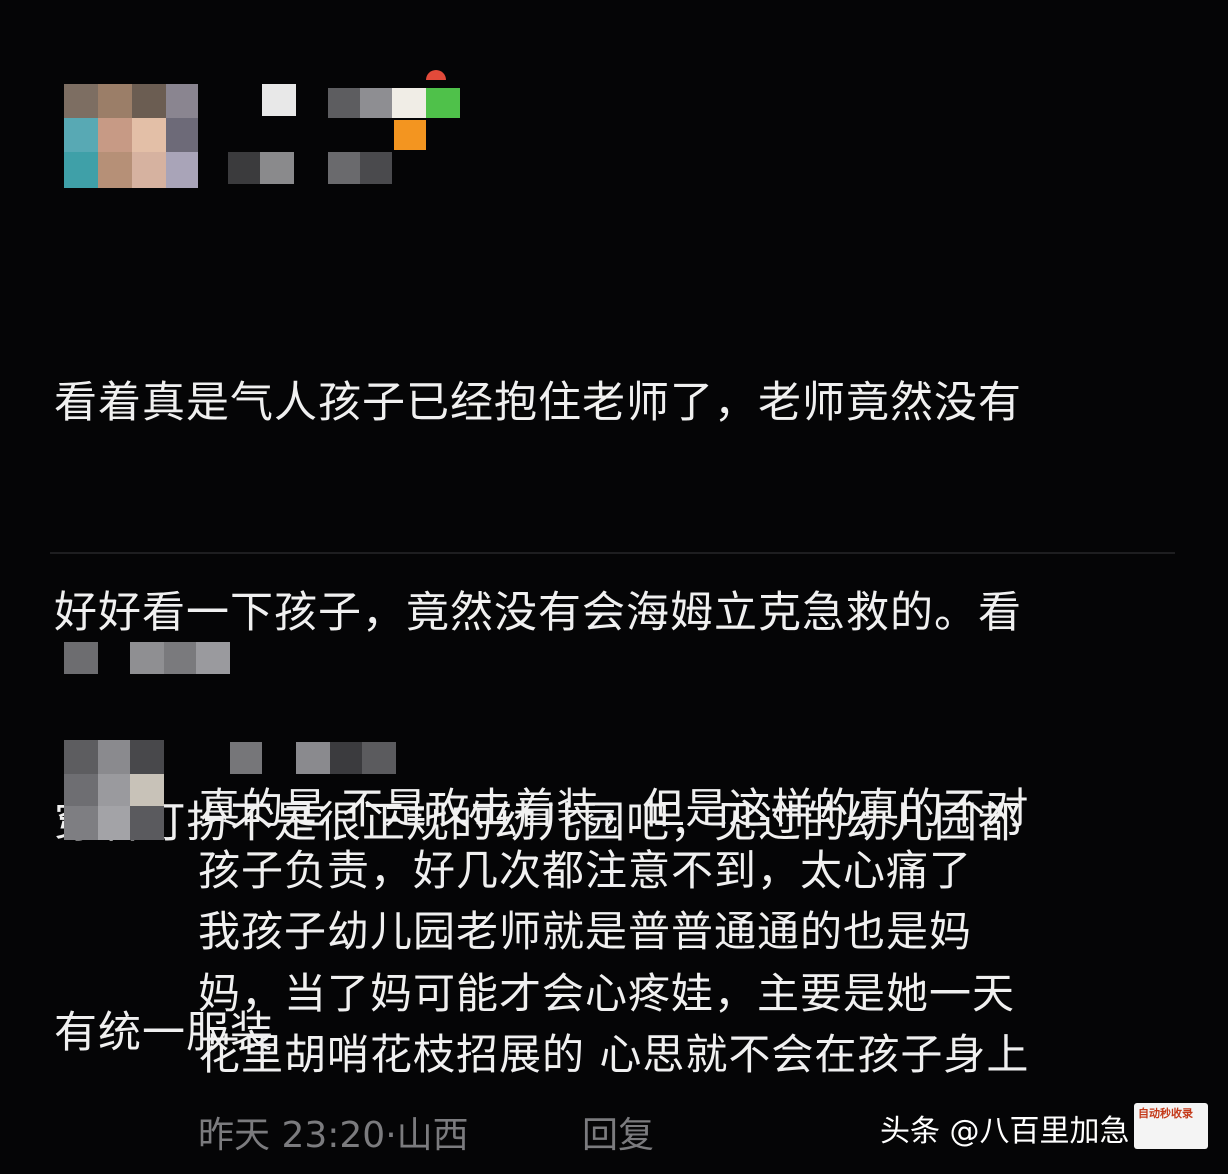  Describe the element at coordinates (292, 1135) in the screenshot. I see `reply-time: 昨天 23:20` at that location.